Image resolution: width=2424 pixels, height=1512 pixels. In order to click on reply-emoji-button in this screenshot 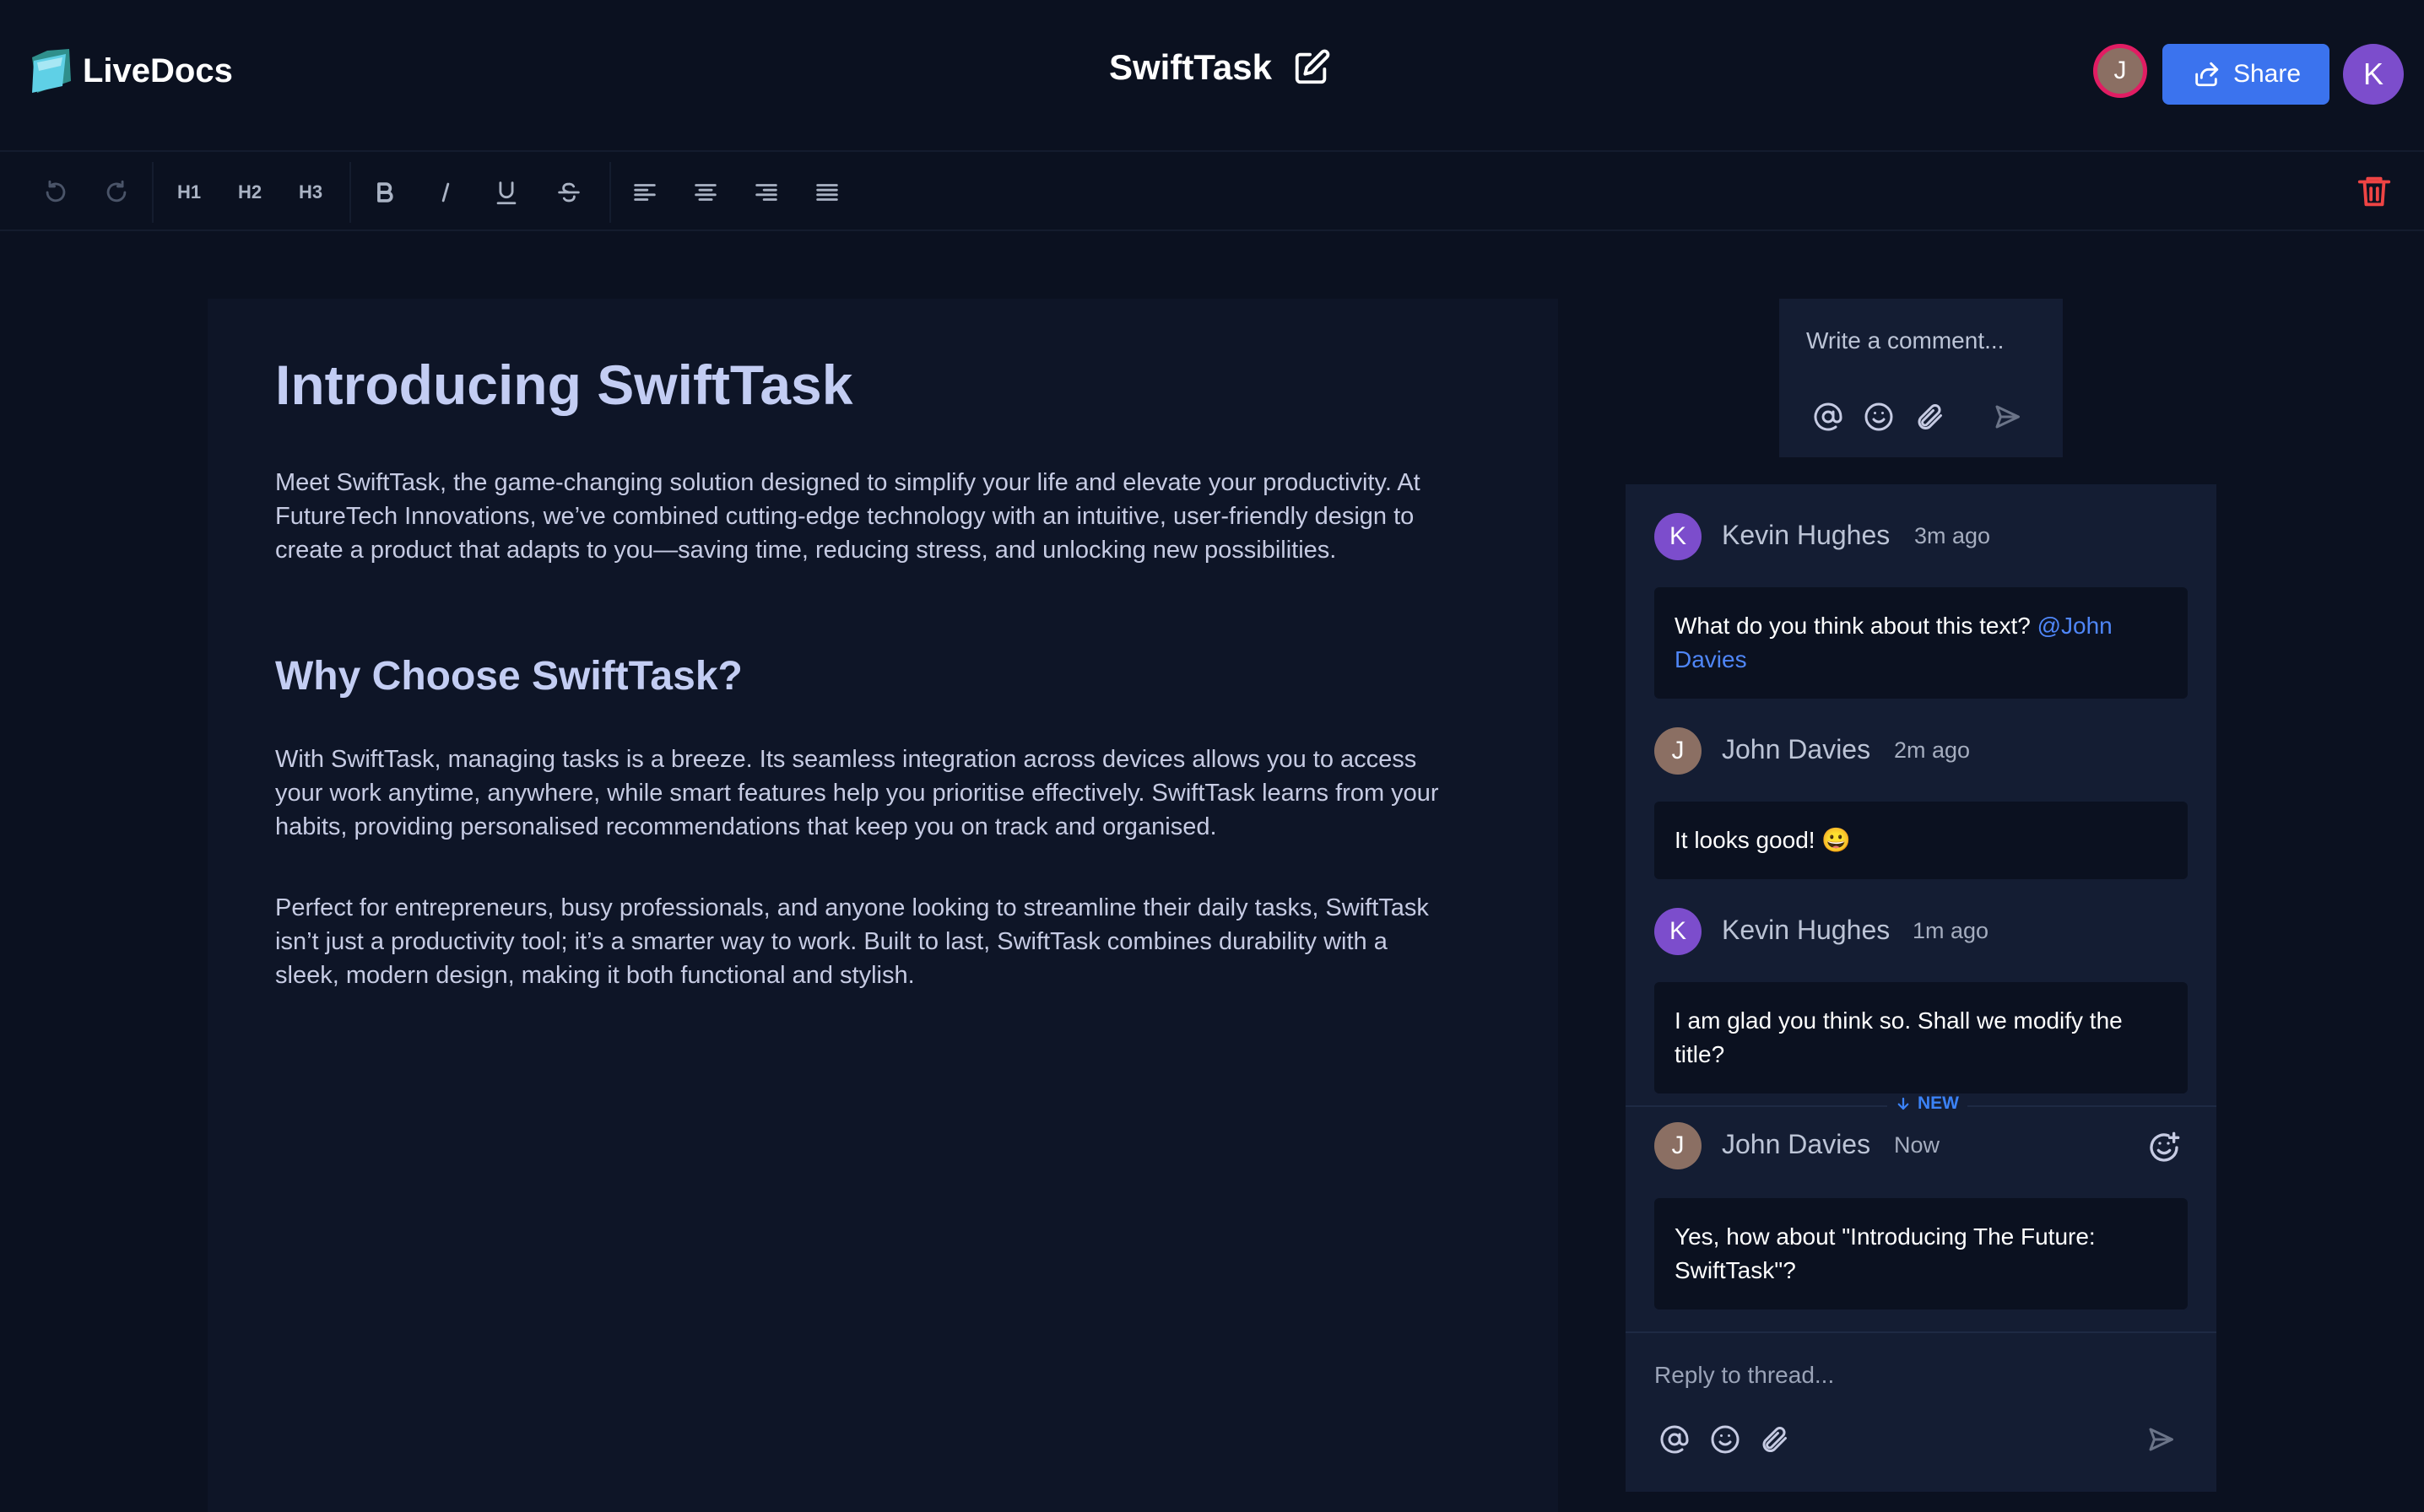, I will do `click(1725, 1439)`.